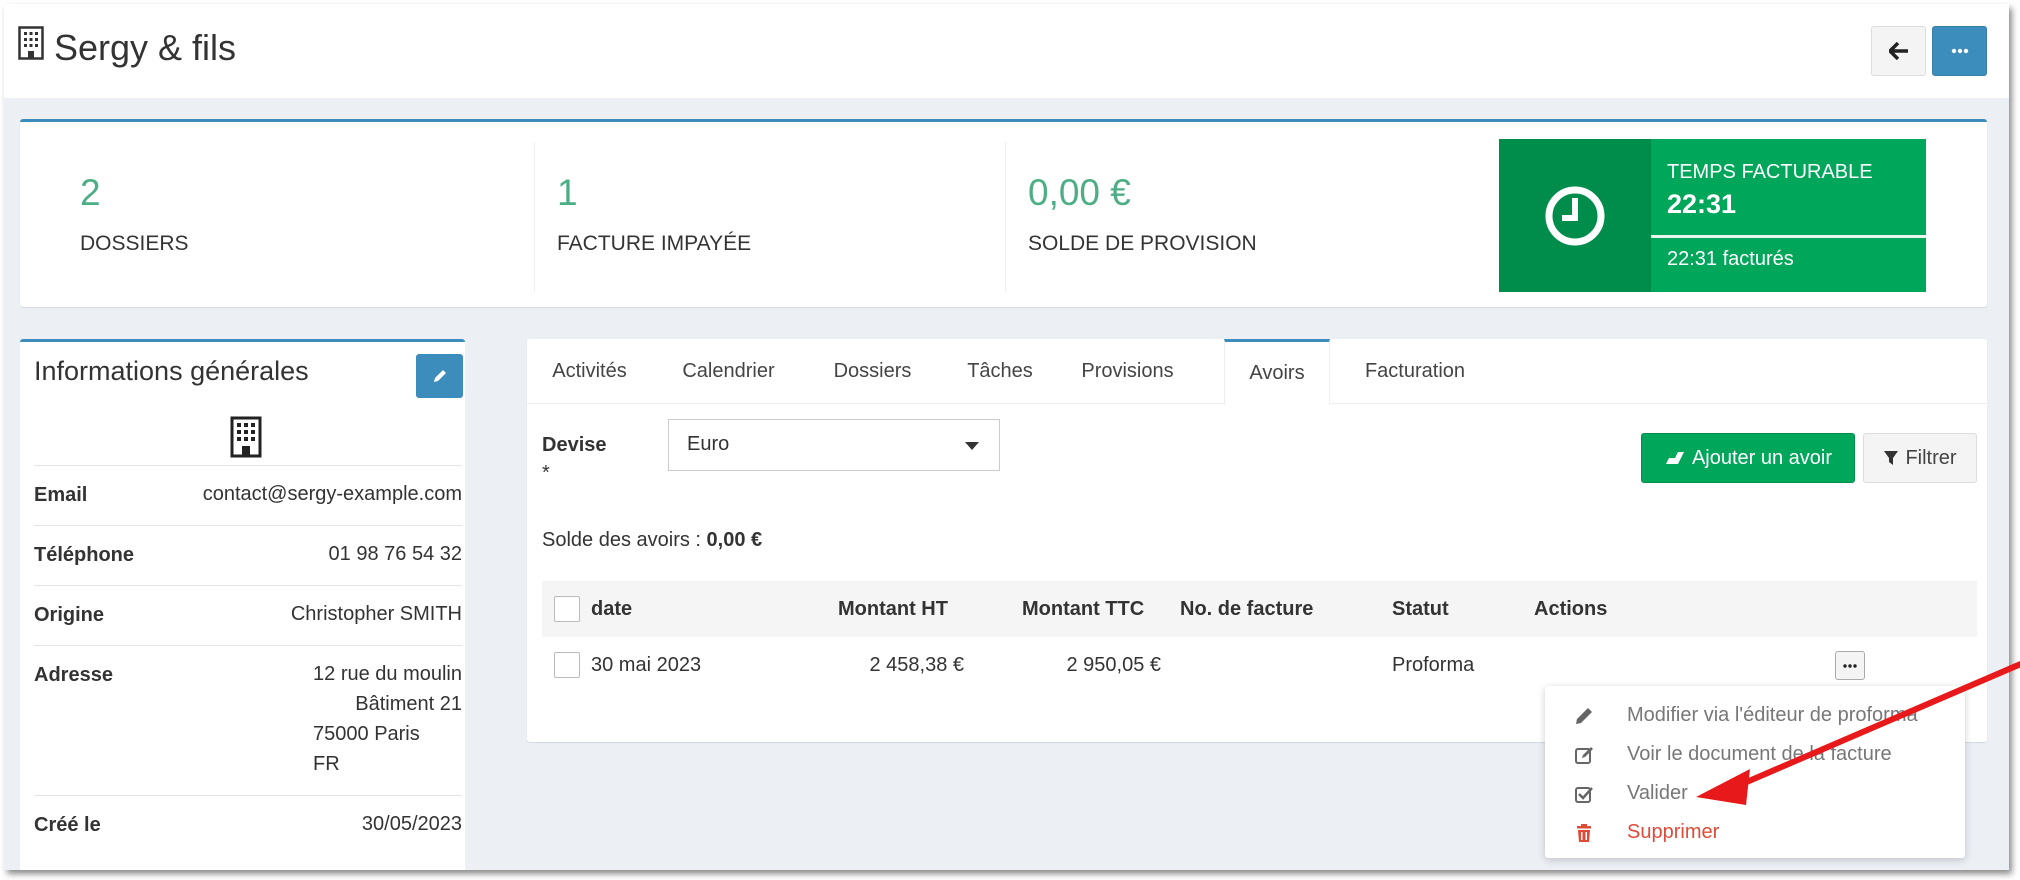 This screenshot has width=2020, height=880. Describe the element at coordinates (1673, 832) in the screenshot. I see `menu-item-label: Supprimer` at that location.